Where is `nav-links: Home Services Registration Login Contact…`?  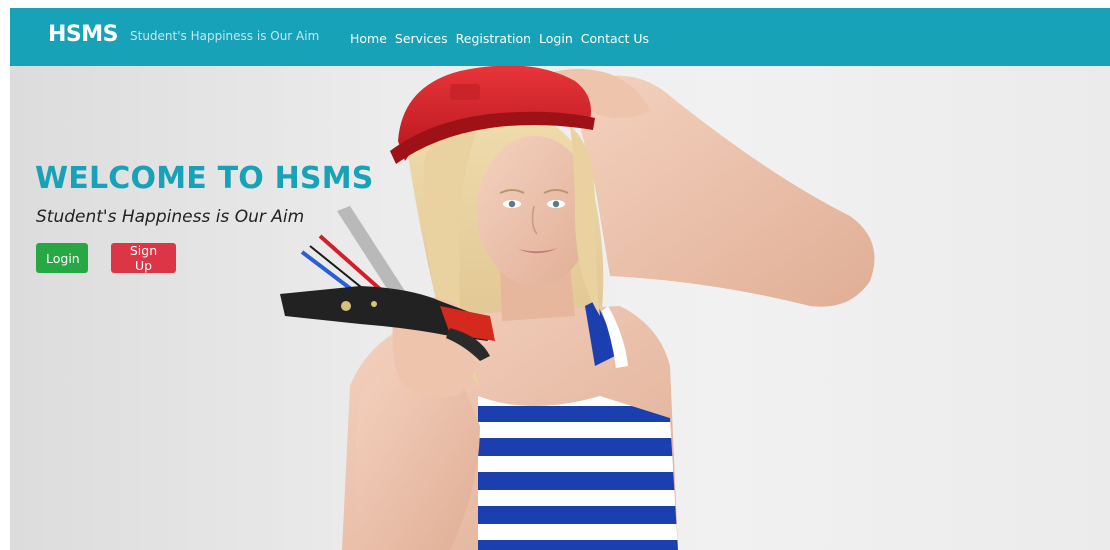 nav-links: Home Services Registration Login Contact… is located at coordinates (503, 37).